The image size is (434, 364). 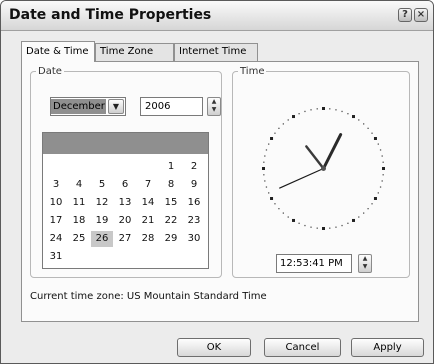 What do you see at coordinates (148, 203) in the screenshot?
I see `calendar-day: 14` at bounding box center [148, 203].